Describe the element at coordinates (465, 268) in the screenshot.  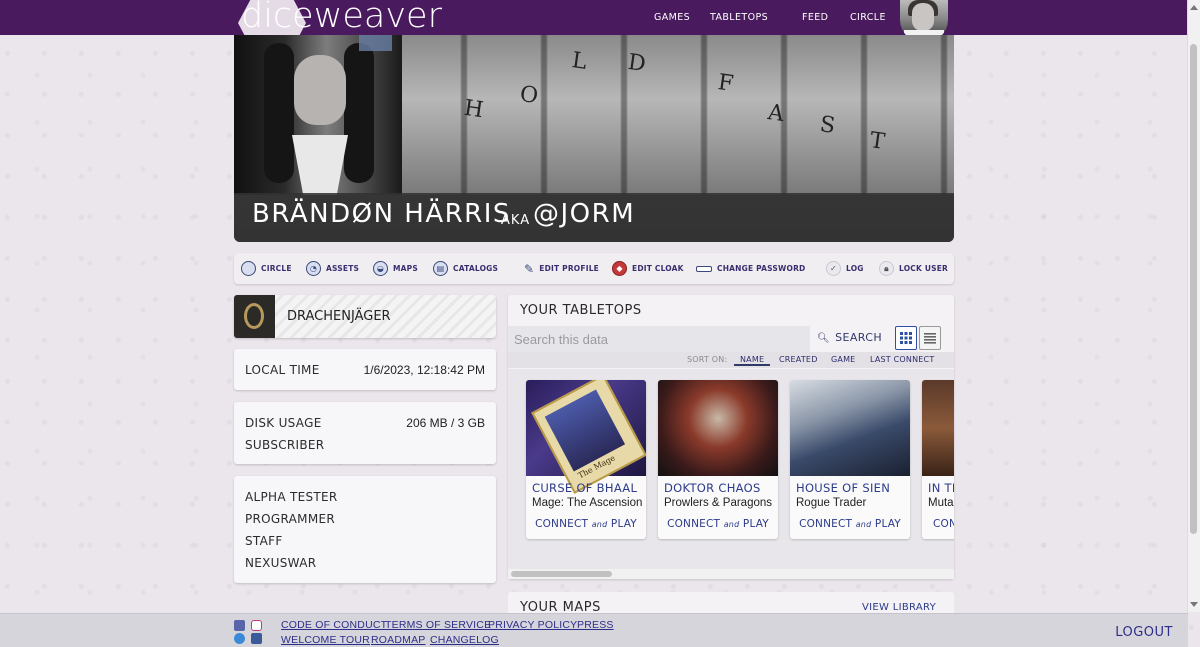
I see `action-catalogs: ▤ CATALOGS` at that location.